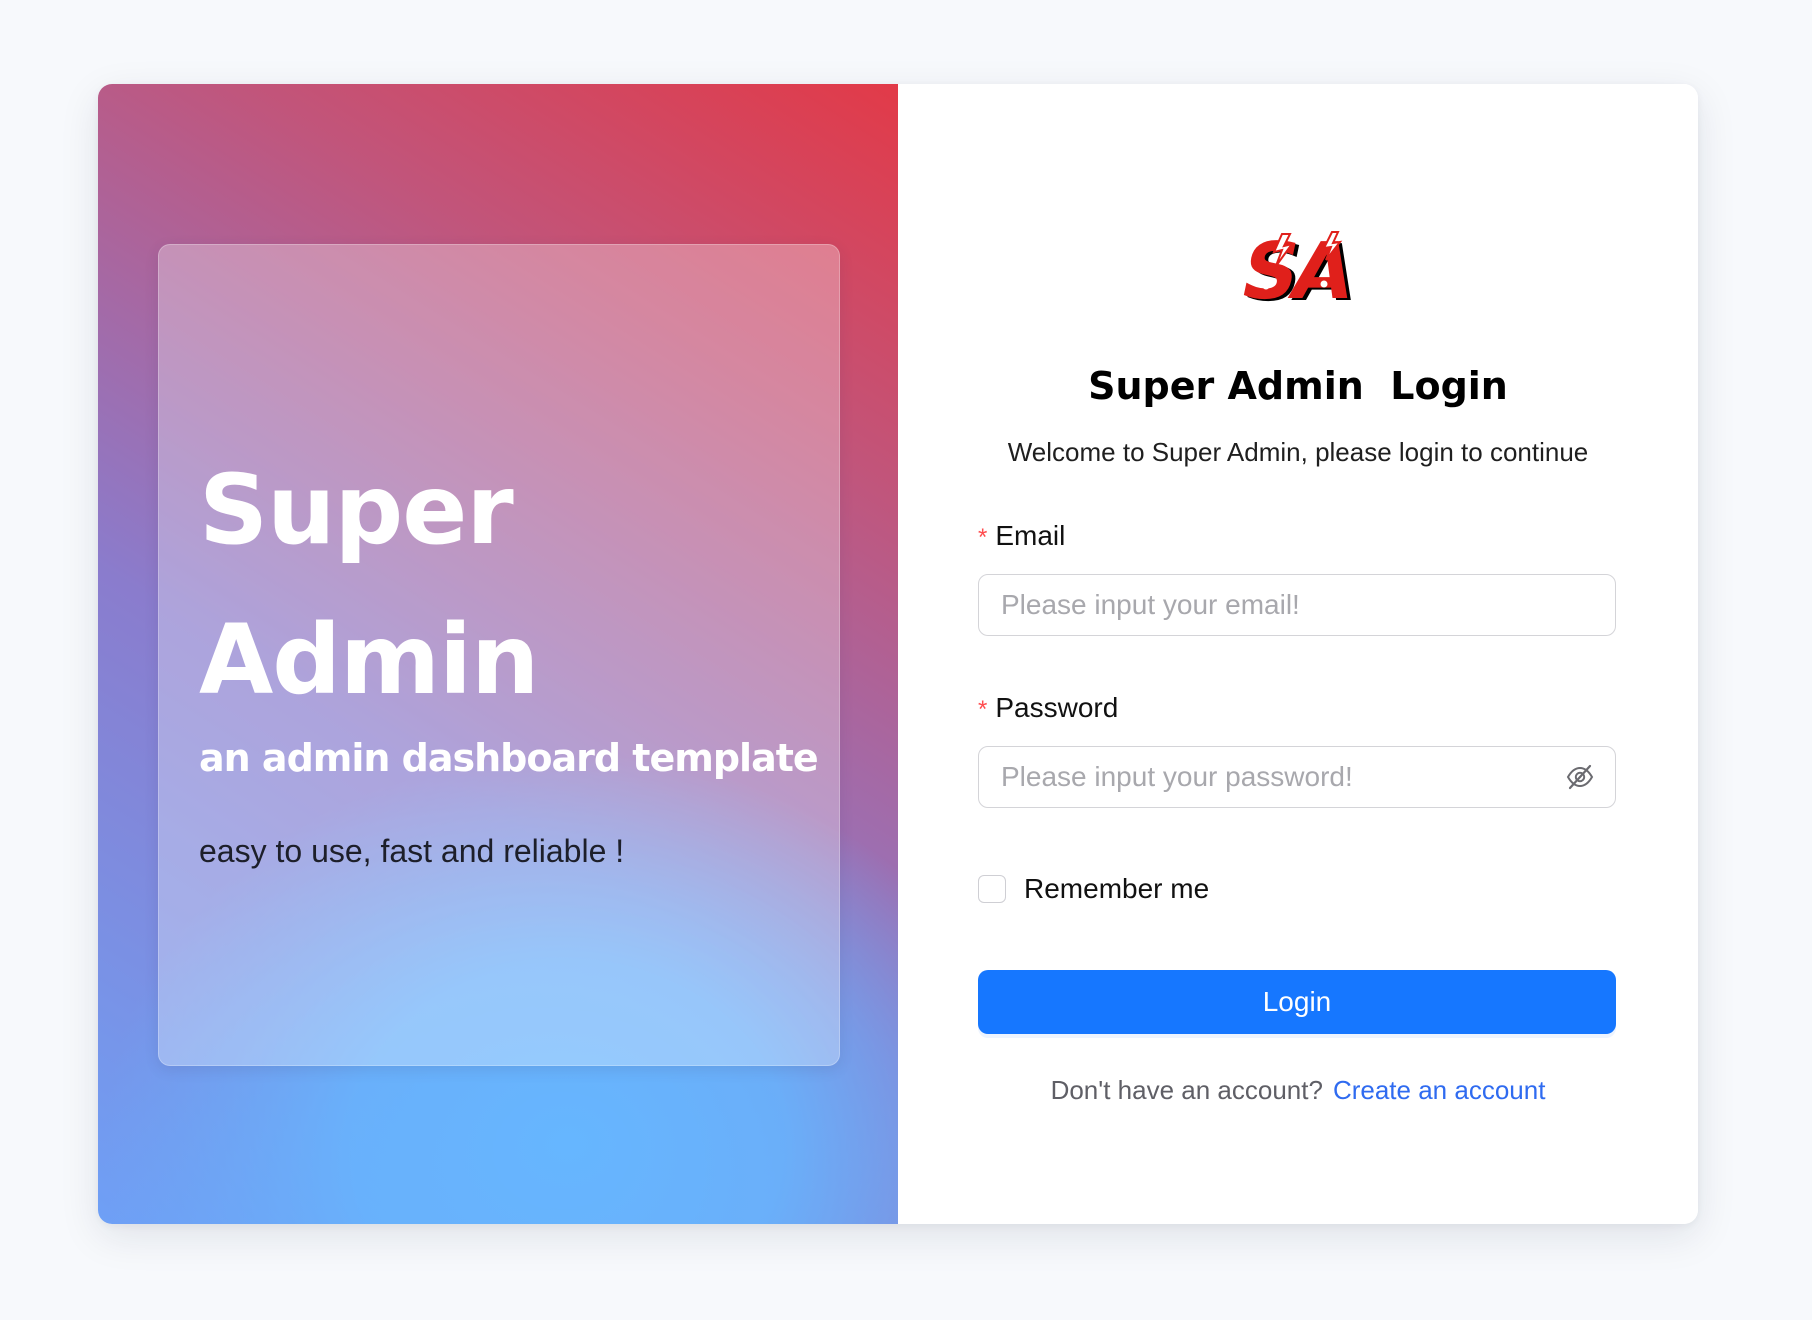  Describe the element at coordinates (509, 758) in the screenshot. I see `hero-subtitle: an admin dashboard template` at that location.